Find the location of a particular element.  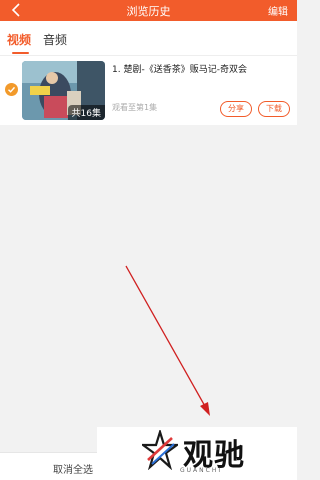

page-title: 浏览历史 is located at coordinates (148, 11).